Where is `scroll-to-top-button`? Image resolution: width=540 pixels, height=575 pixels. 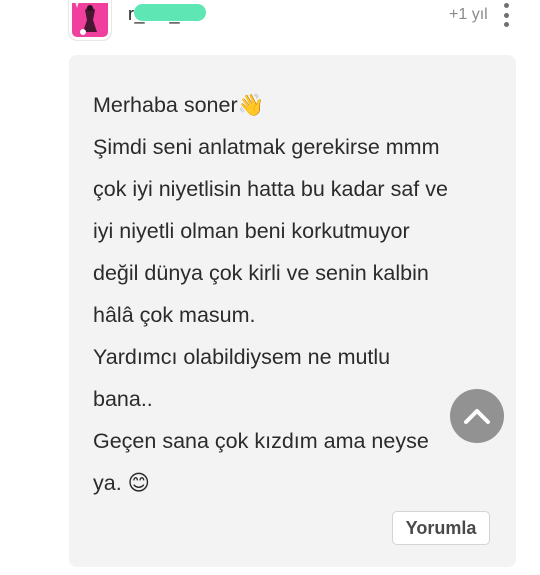
scroll-to-top-button is located at coordinates (477, 416).